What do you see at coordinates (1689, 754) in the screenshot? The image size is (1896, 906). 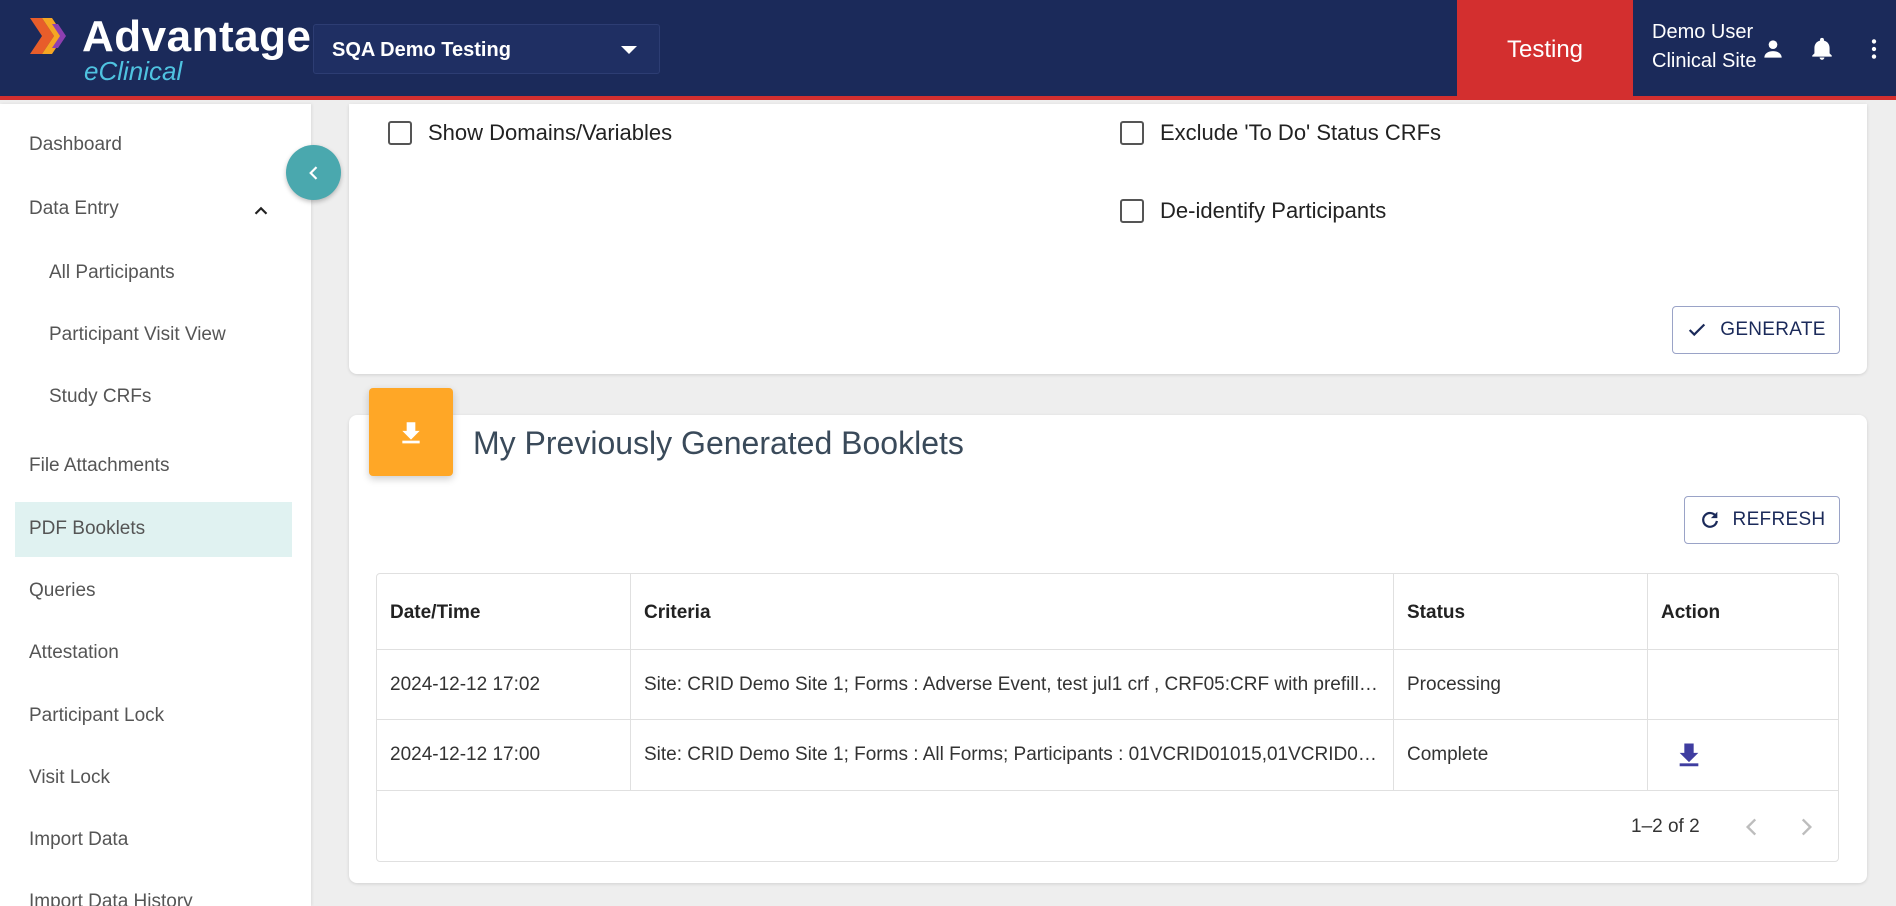 I see `download-booklet-icon` at bounding box center [1689, 754].